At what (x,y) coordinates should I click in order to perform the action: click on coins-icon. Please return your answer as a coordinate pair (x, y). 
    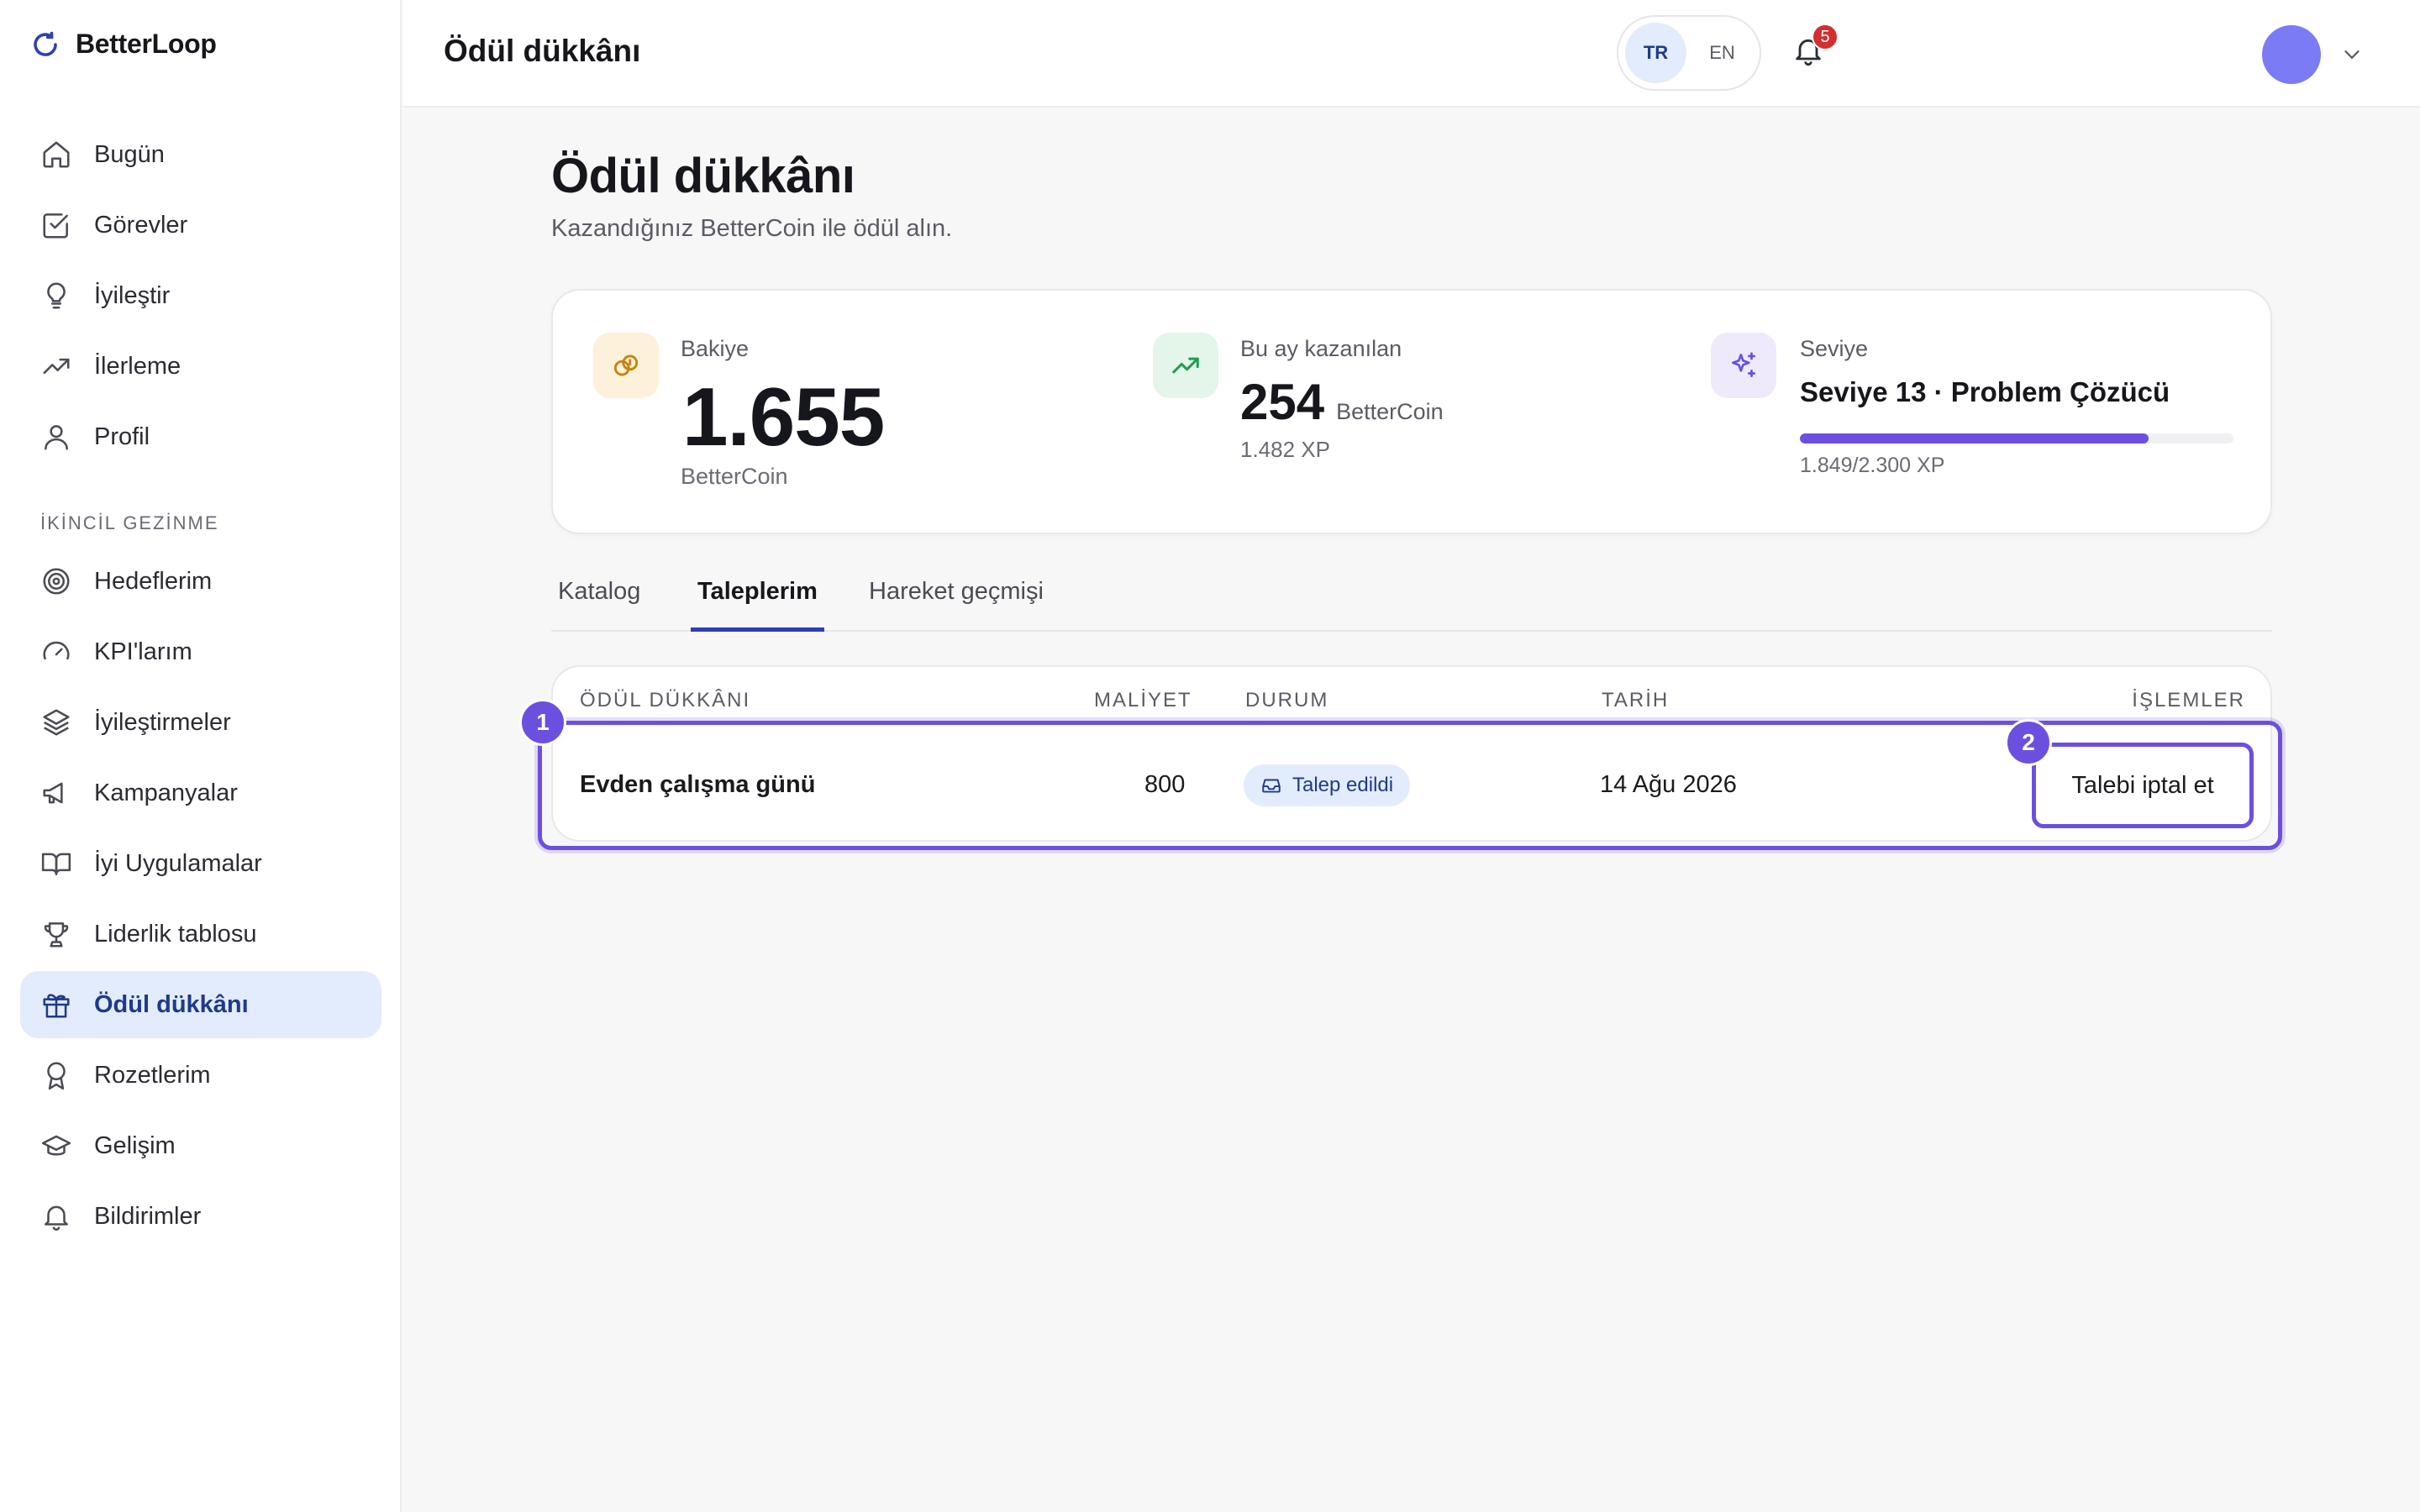
    Looking at the image, I should click on (626, 365).